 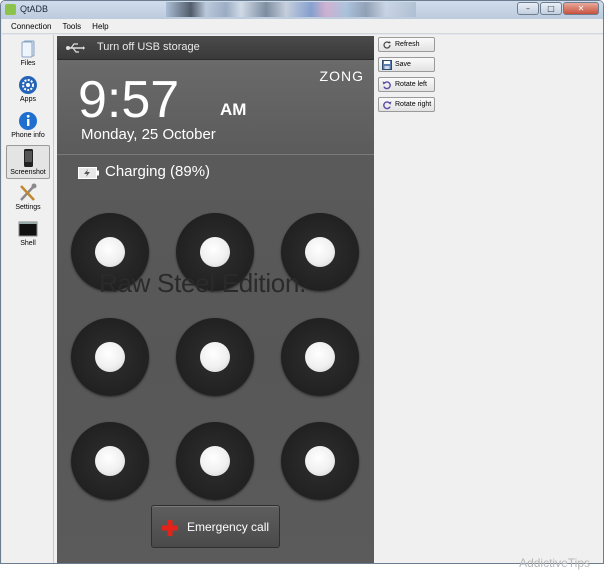 What do you see at coordinates (215, 48) in the screenshot?
I see `phone-status-bar: Turn off USB storage` at bounding box center [215, 48].